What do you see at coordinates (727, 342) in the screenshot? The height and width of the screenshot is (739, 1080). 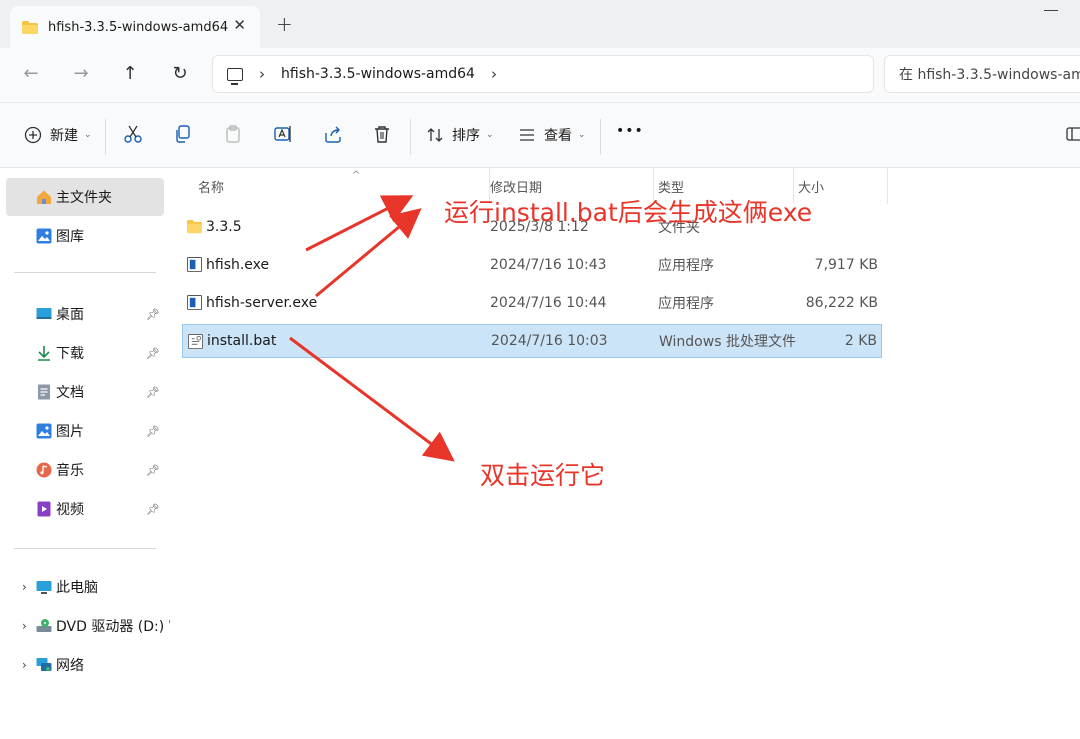 I see `file-type: Windows 批处理文件` at bounding box center [727, 342].